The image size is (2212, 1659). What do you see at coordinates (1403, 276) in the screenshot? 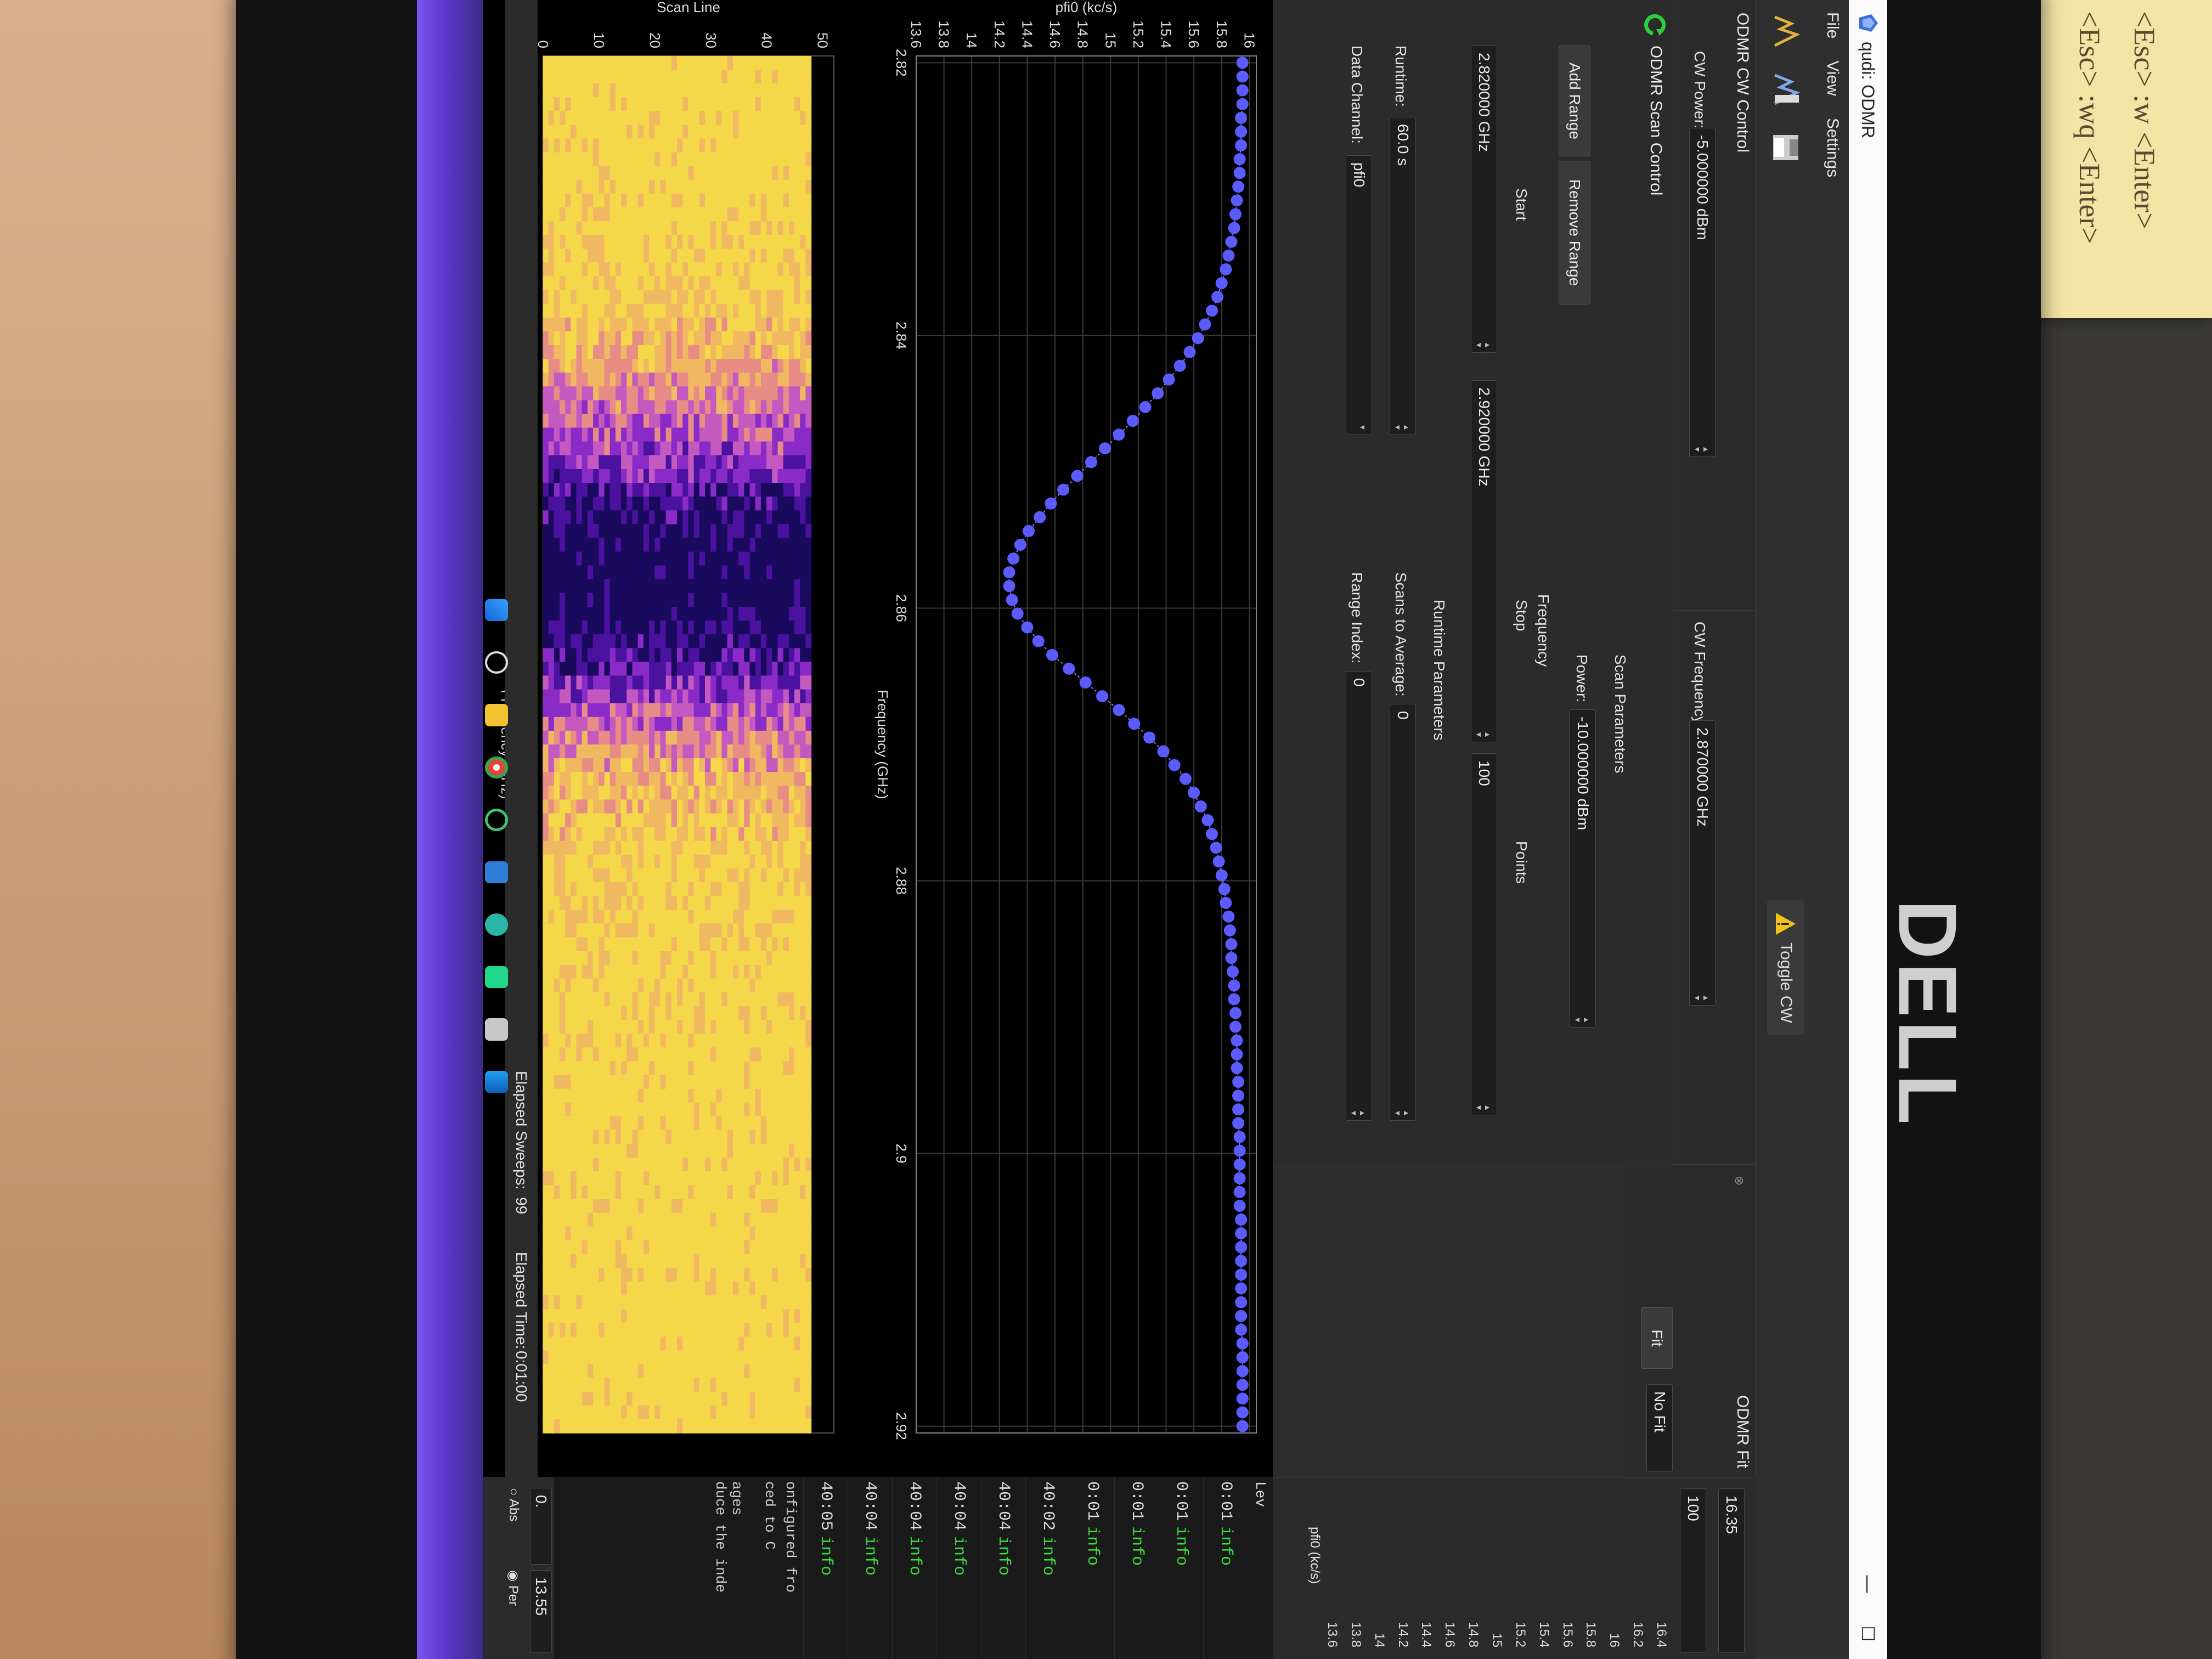
I see `runtime-field: 60.0 s ▲ ▼` at bounding box center [1403, 276].